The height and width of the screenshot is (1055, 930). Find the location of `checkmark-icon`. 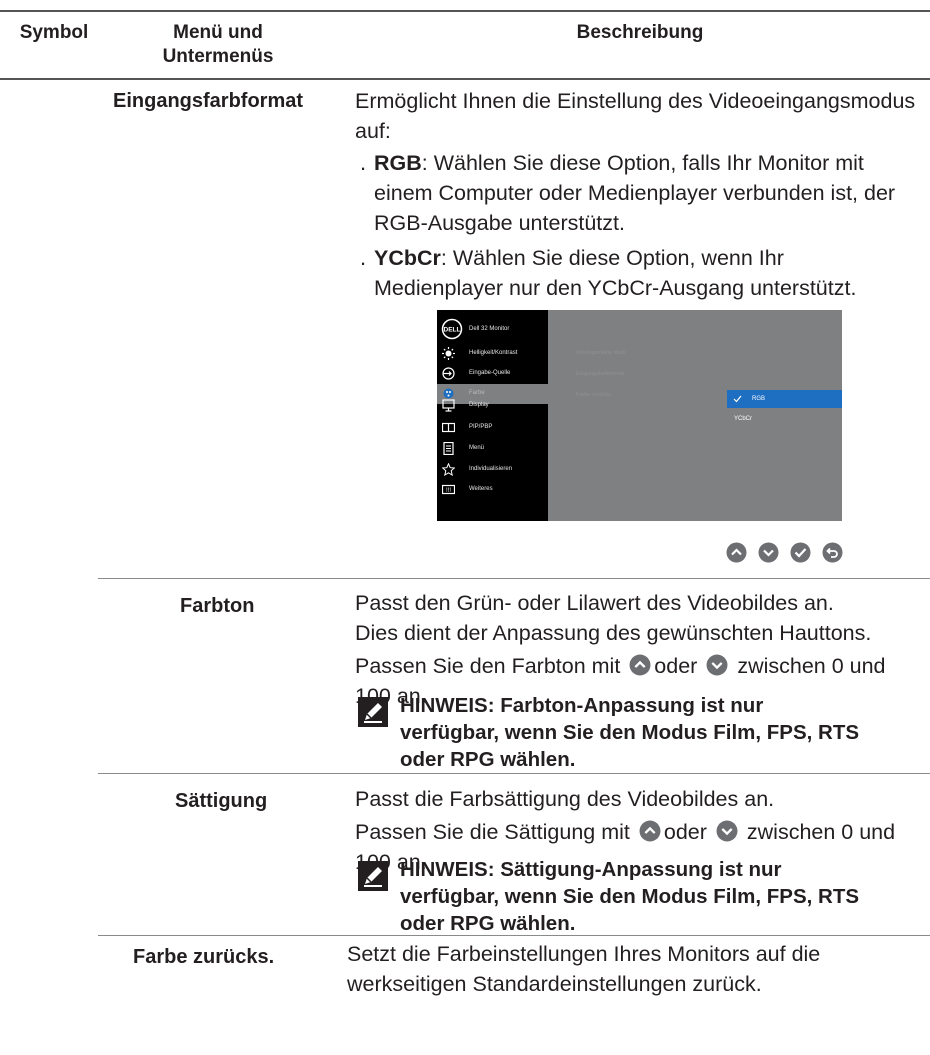

checkmark-icon is located at coordinates (737, 399).